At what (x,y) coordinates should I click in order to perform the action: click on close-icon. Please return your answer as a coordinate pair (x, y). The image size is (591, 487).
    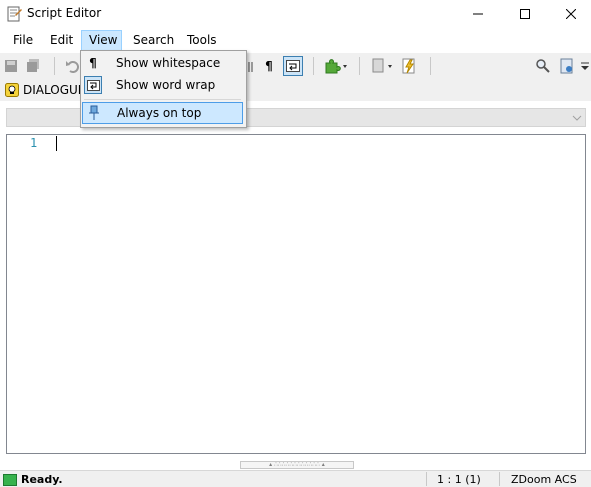
    Looking at the image, I should click on (571, 14).